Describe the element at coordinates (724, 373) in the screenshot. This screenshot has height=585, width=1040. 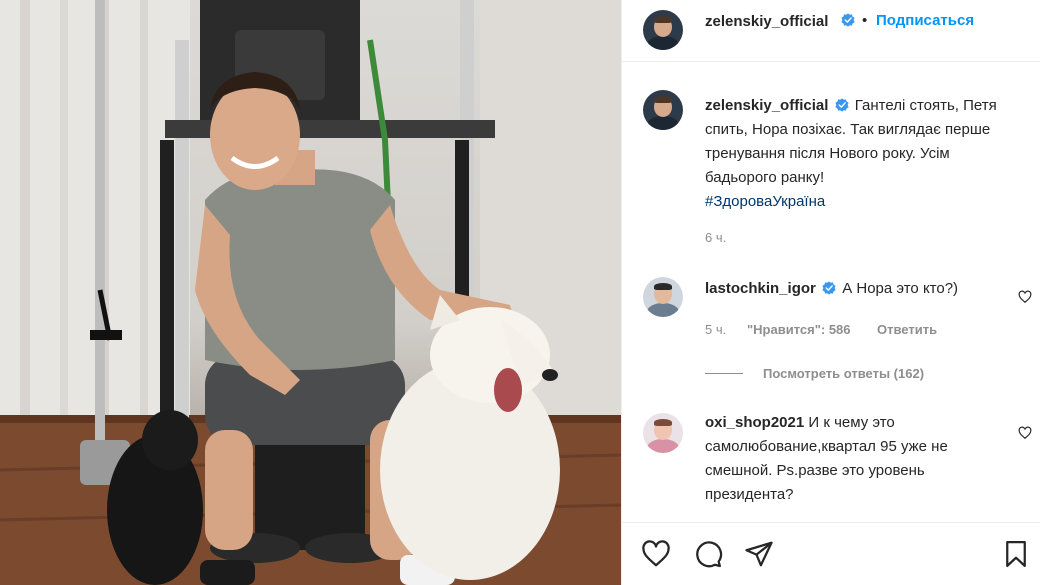
I see `replies-divider` at that location.